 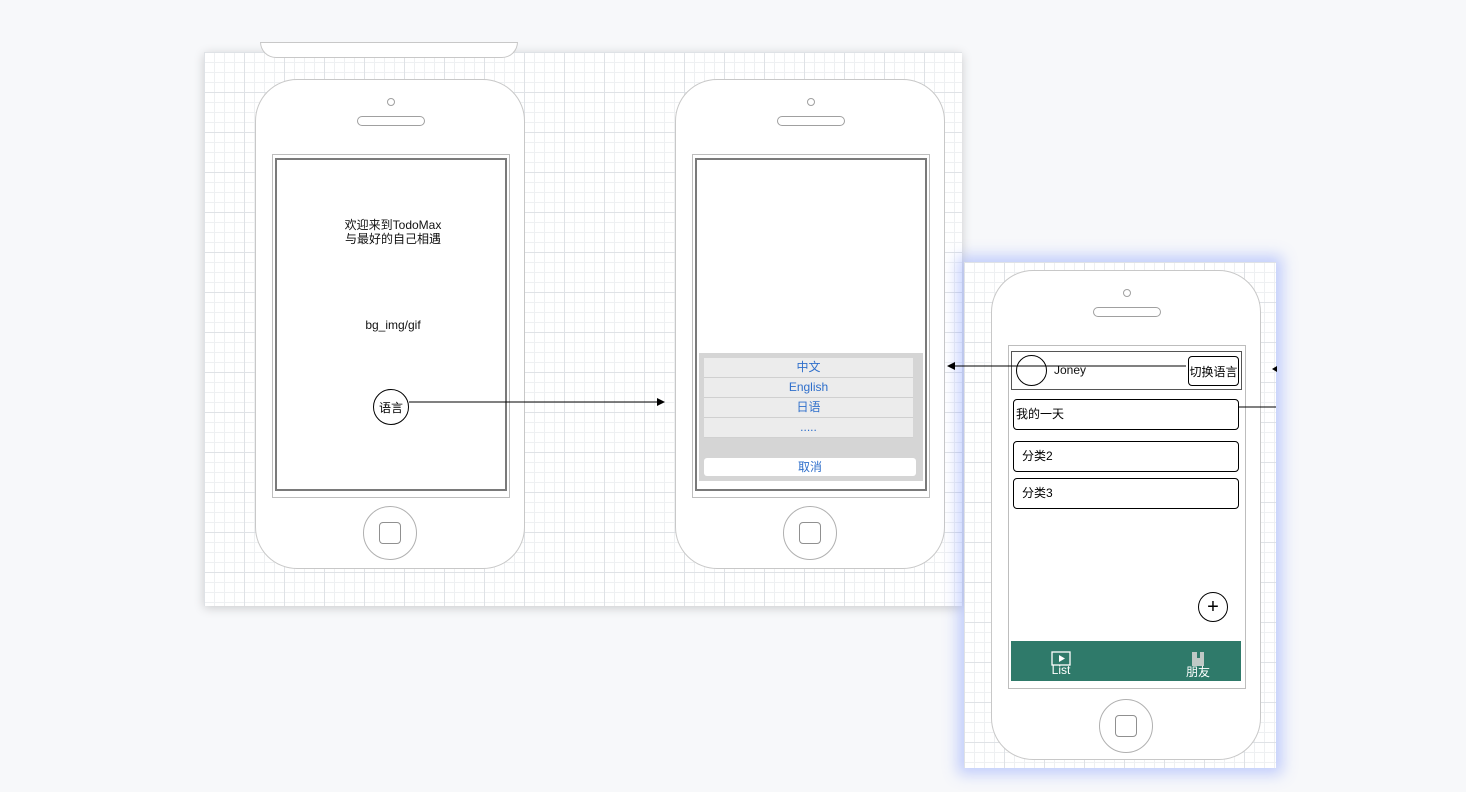 What do you see at coordinates (843, 385) in the screenshot?
I see `connector-arrows` at bounding box center [843, 385].